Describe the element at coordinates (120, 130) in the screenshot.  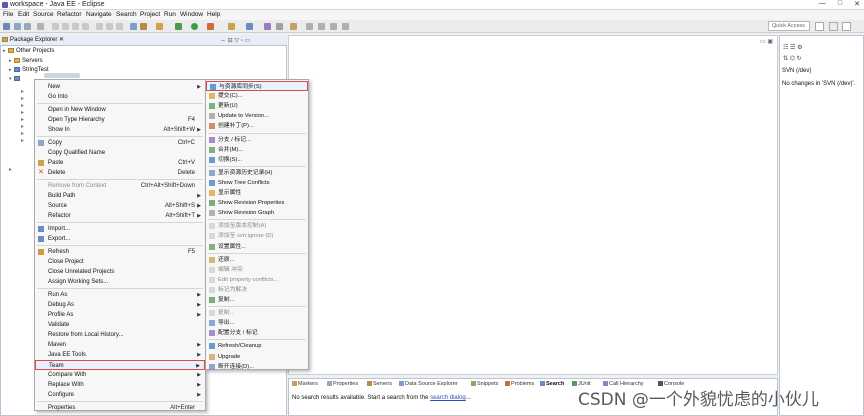
I see `context-menu-item-show-in: Show In Alt+Shift+W ▶` at that location.